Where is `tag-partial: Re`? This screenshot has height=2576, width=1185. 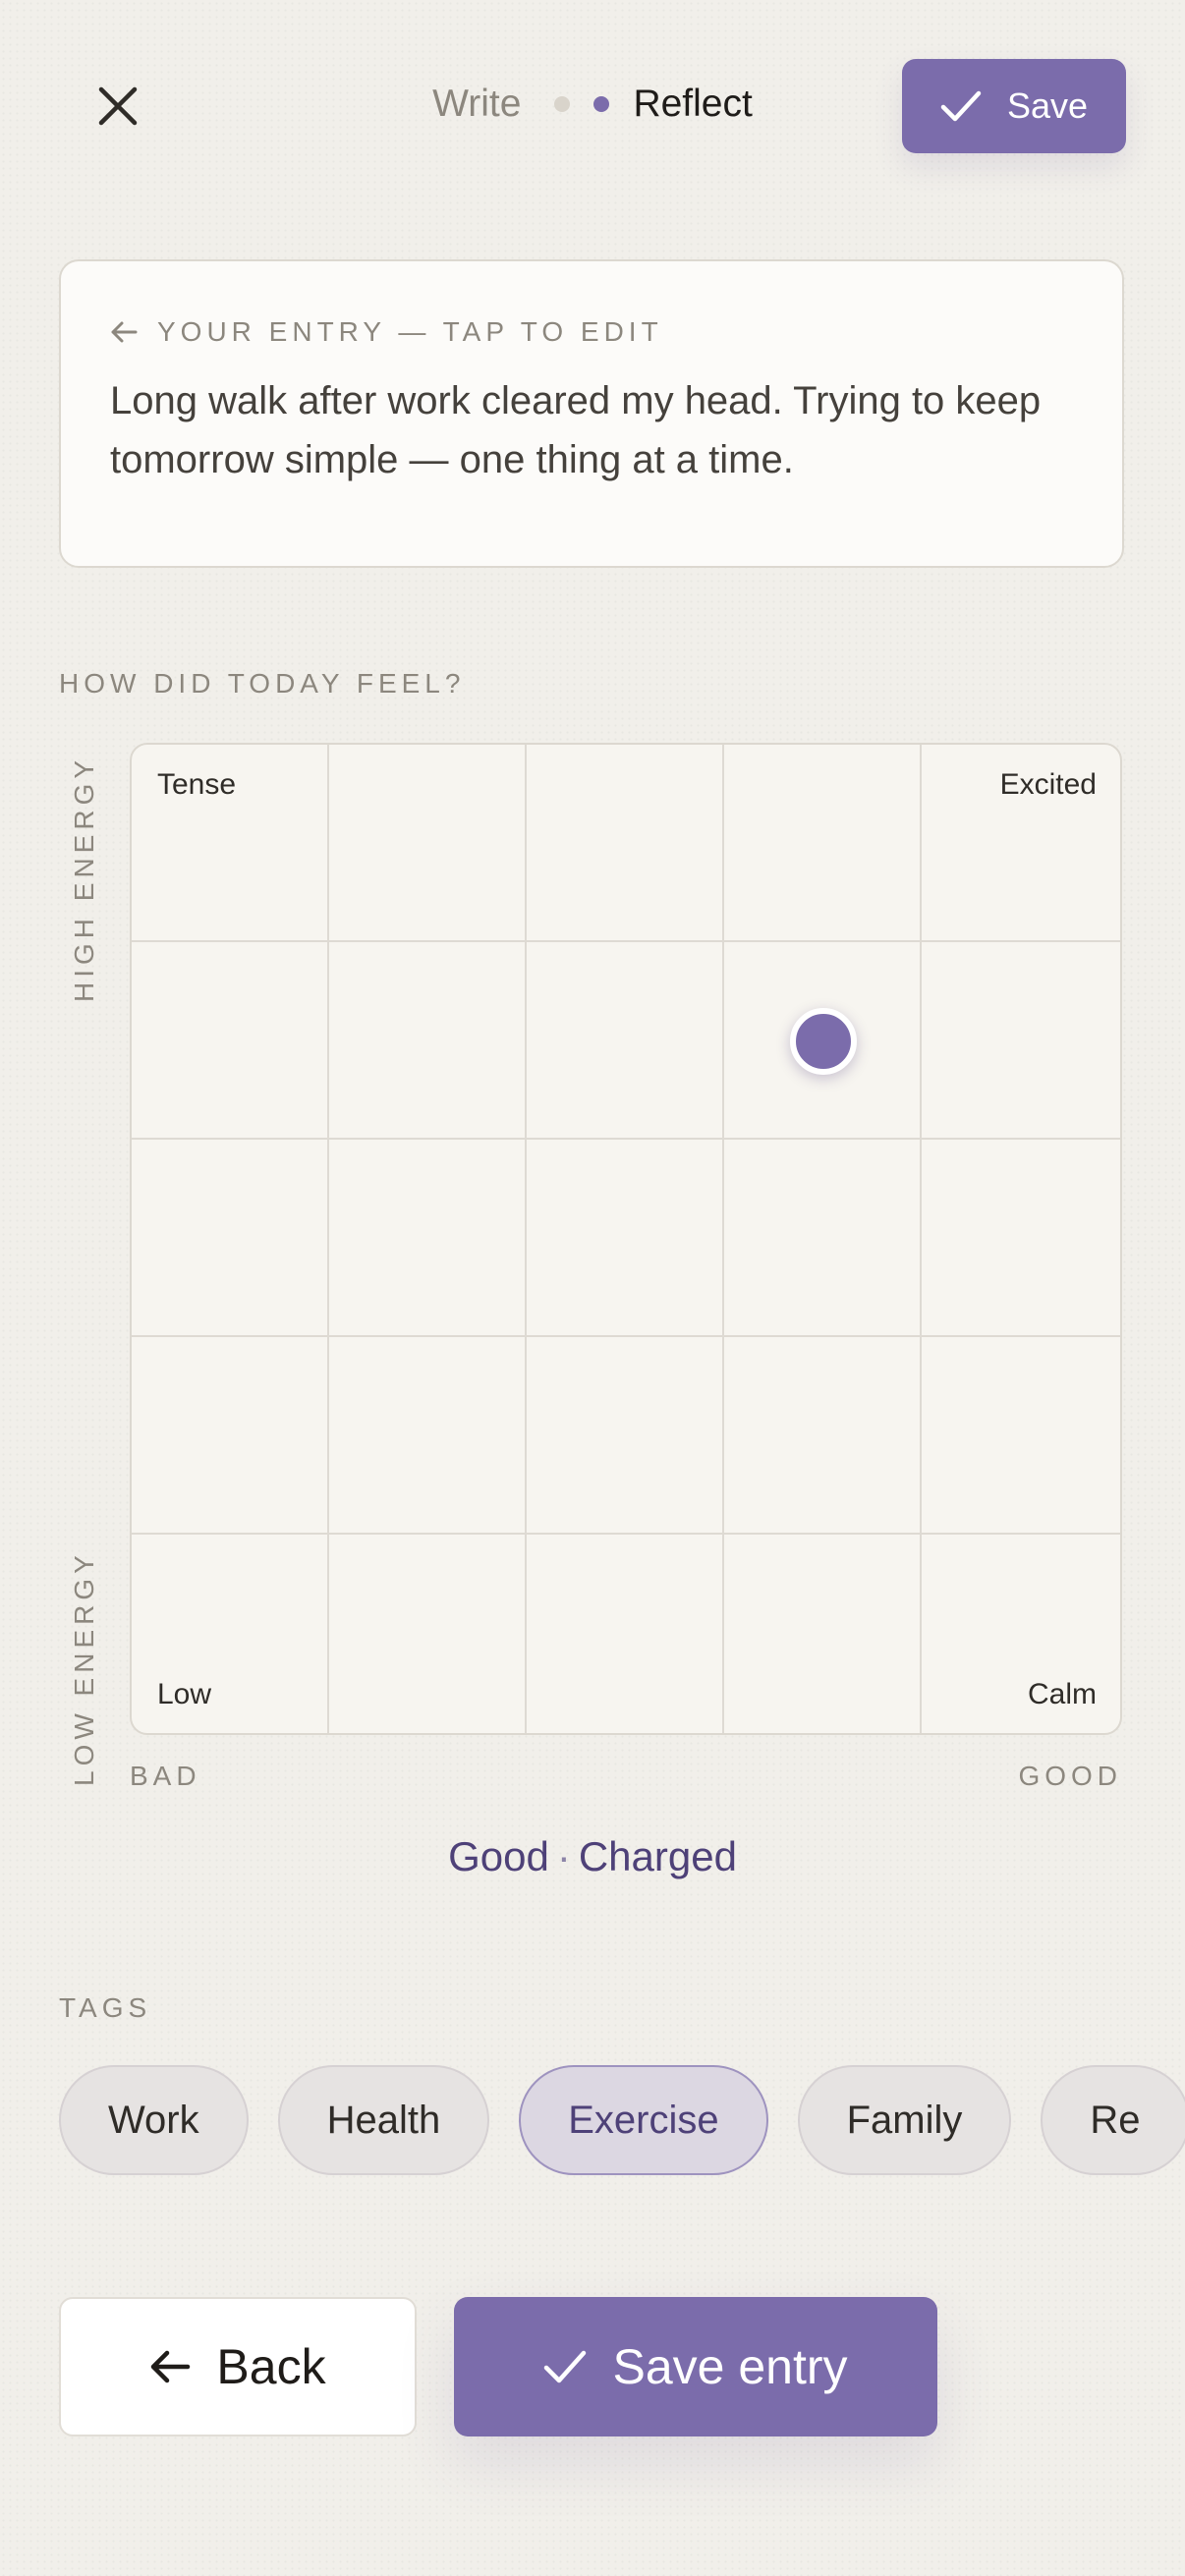 tag-partial: Re is located at coordinates (1113, 2120).